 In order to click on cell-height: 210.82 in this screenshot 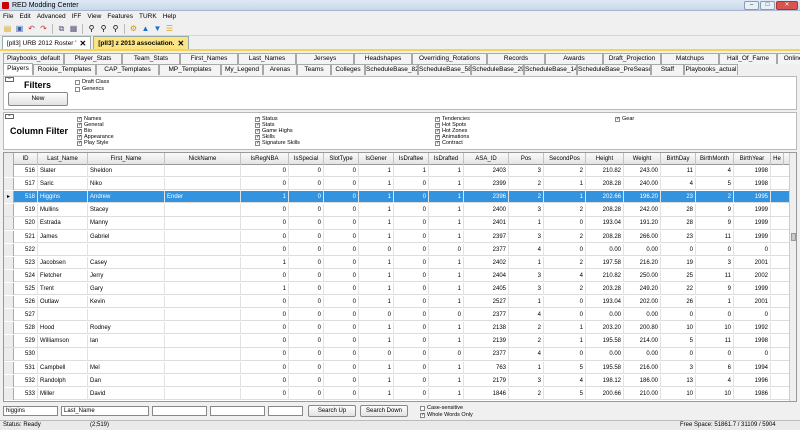, I will do `click(605, 171)`.